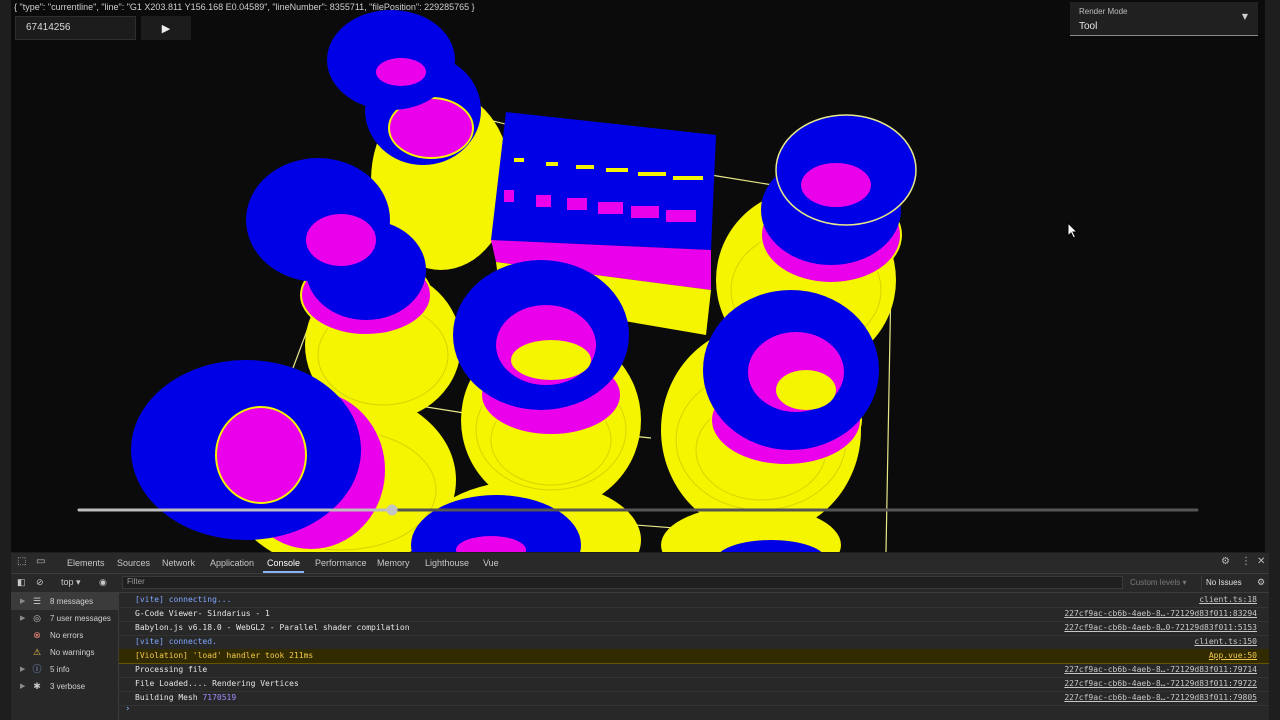 The width and height of the screenshot is (1280, 720). What do you see at coordinates (176, 641) in the screenshot?
I see `console-message: [vite] connected.` at bounding box center [176, 641].